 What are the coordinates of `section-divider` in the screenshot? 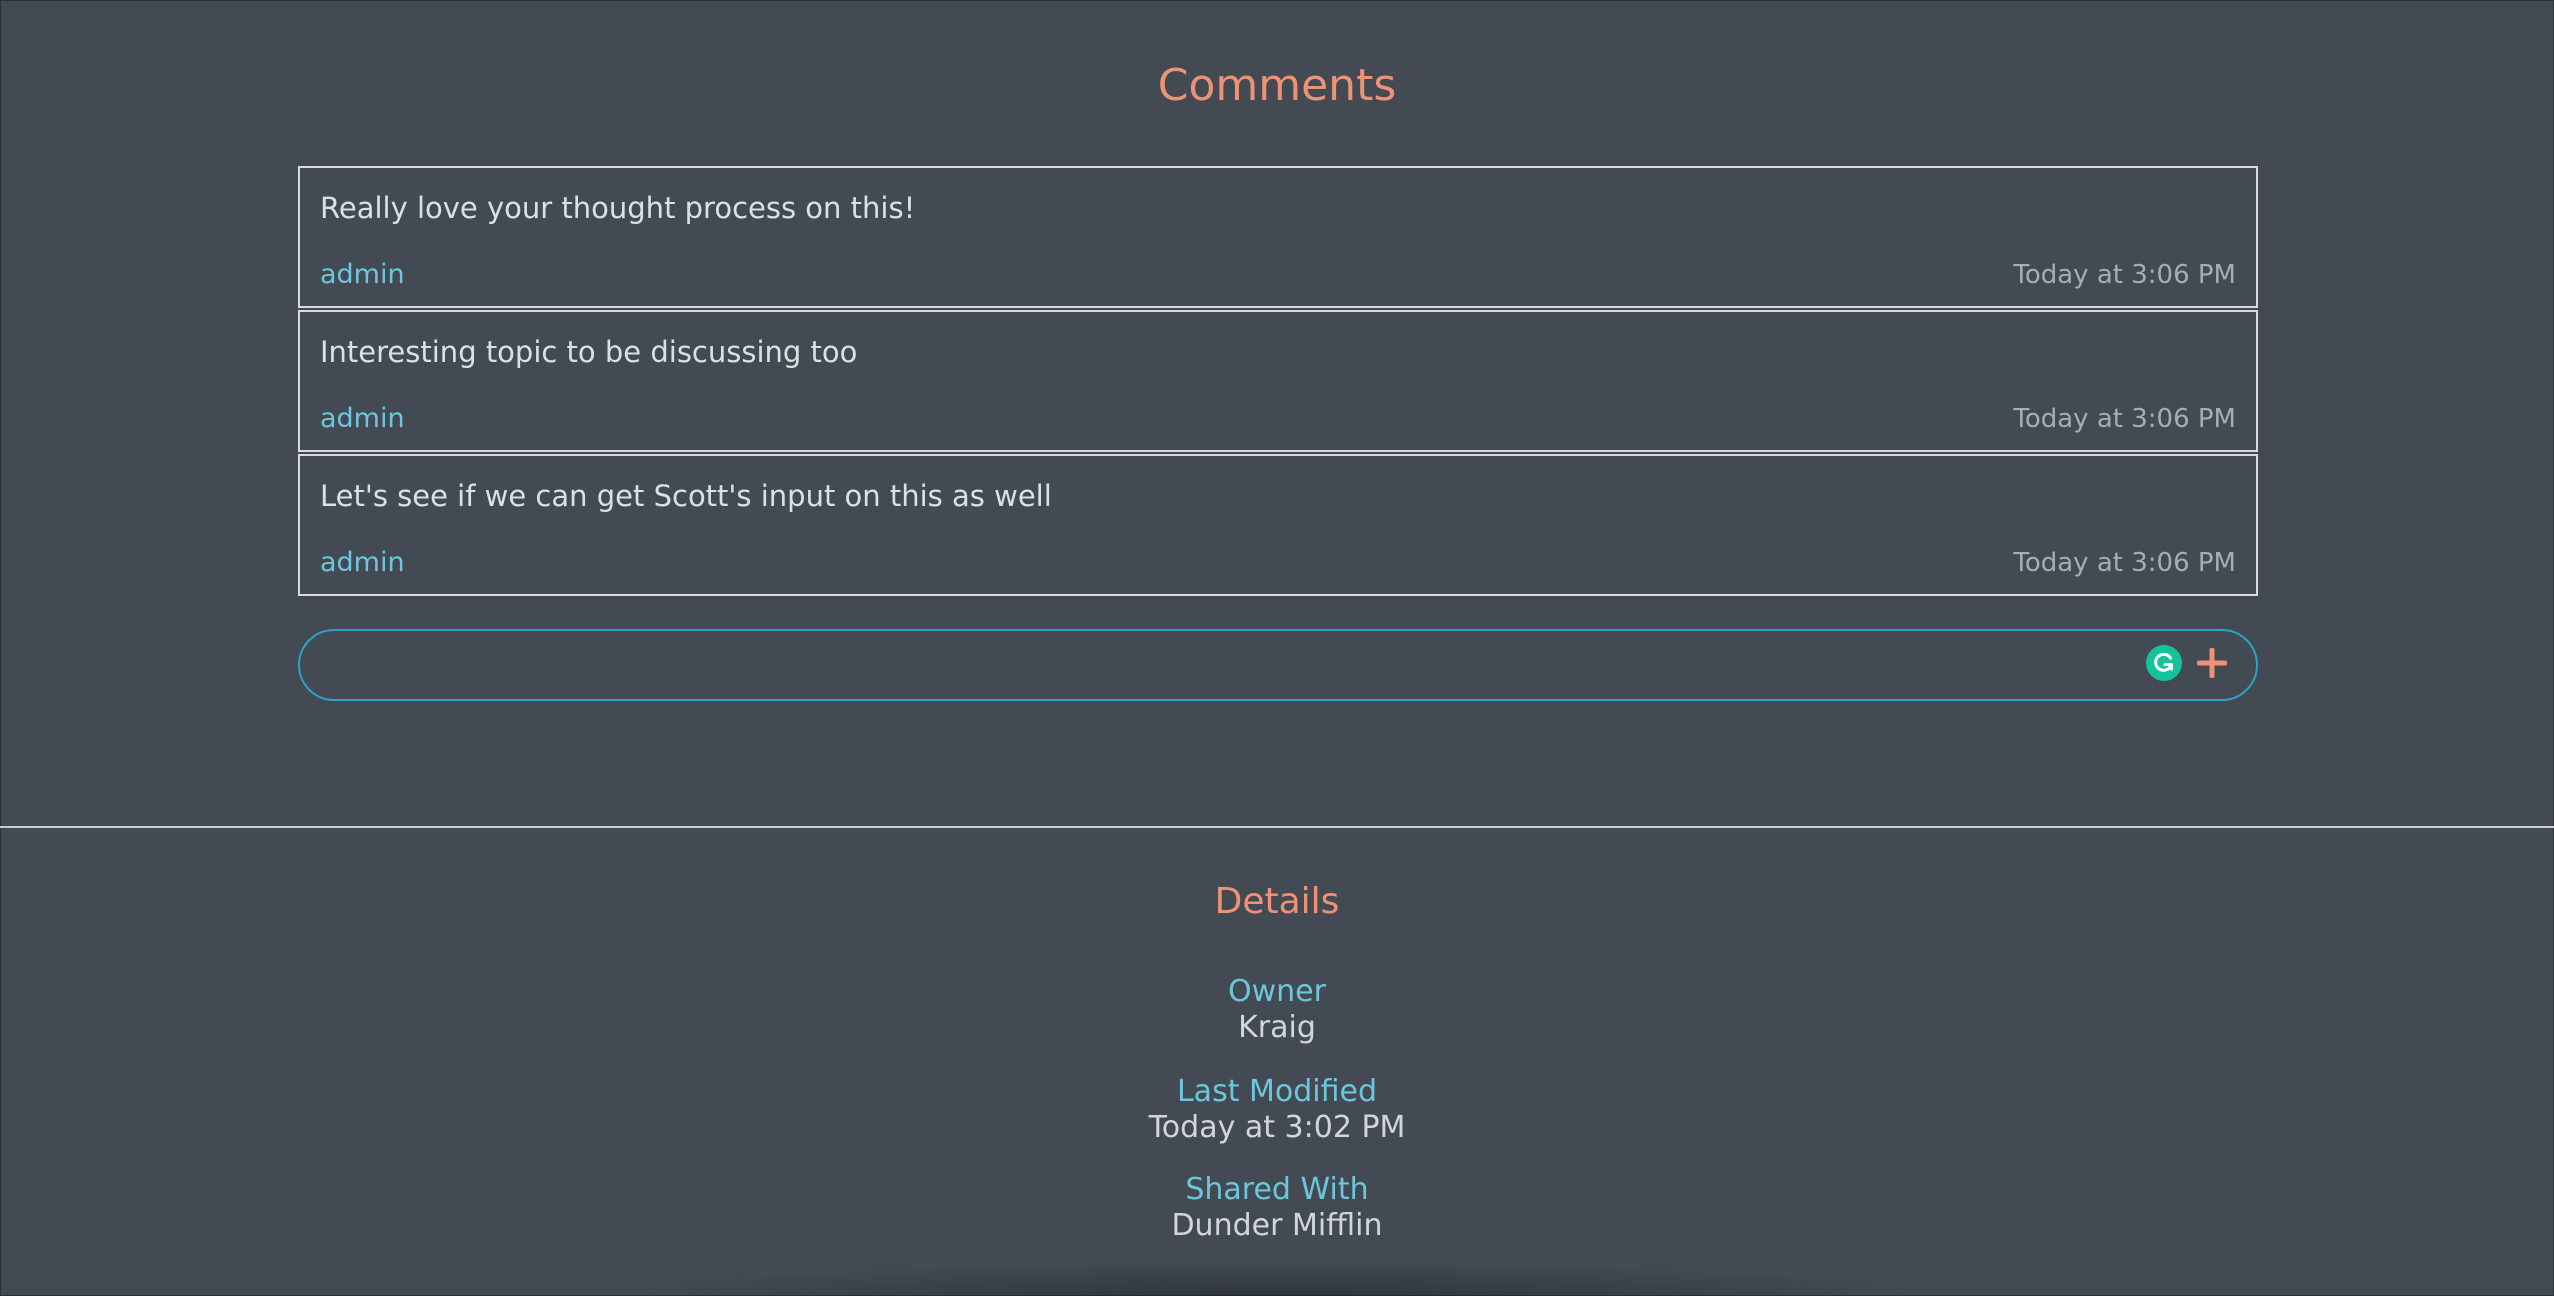 It's located at (1277, 827).